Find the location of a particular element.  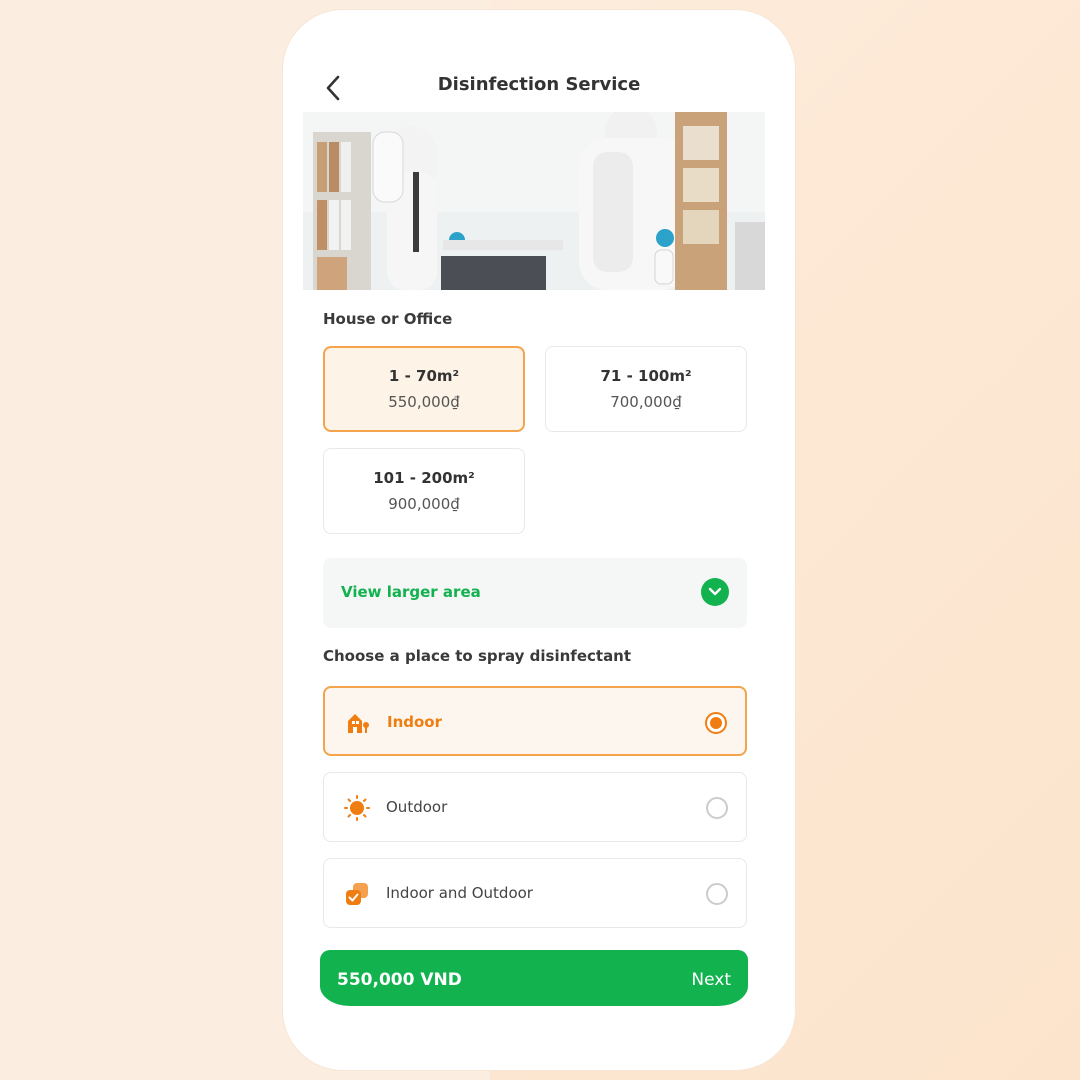

spray-option-label: Indoor and Outdoor is located at coordinates (459, 893).